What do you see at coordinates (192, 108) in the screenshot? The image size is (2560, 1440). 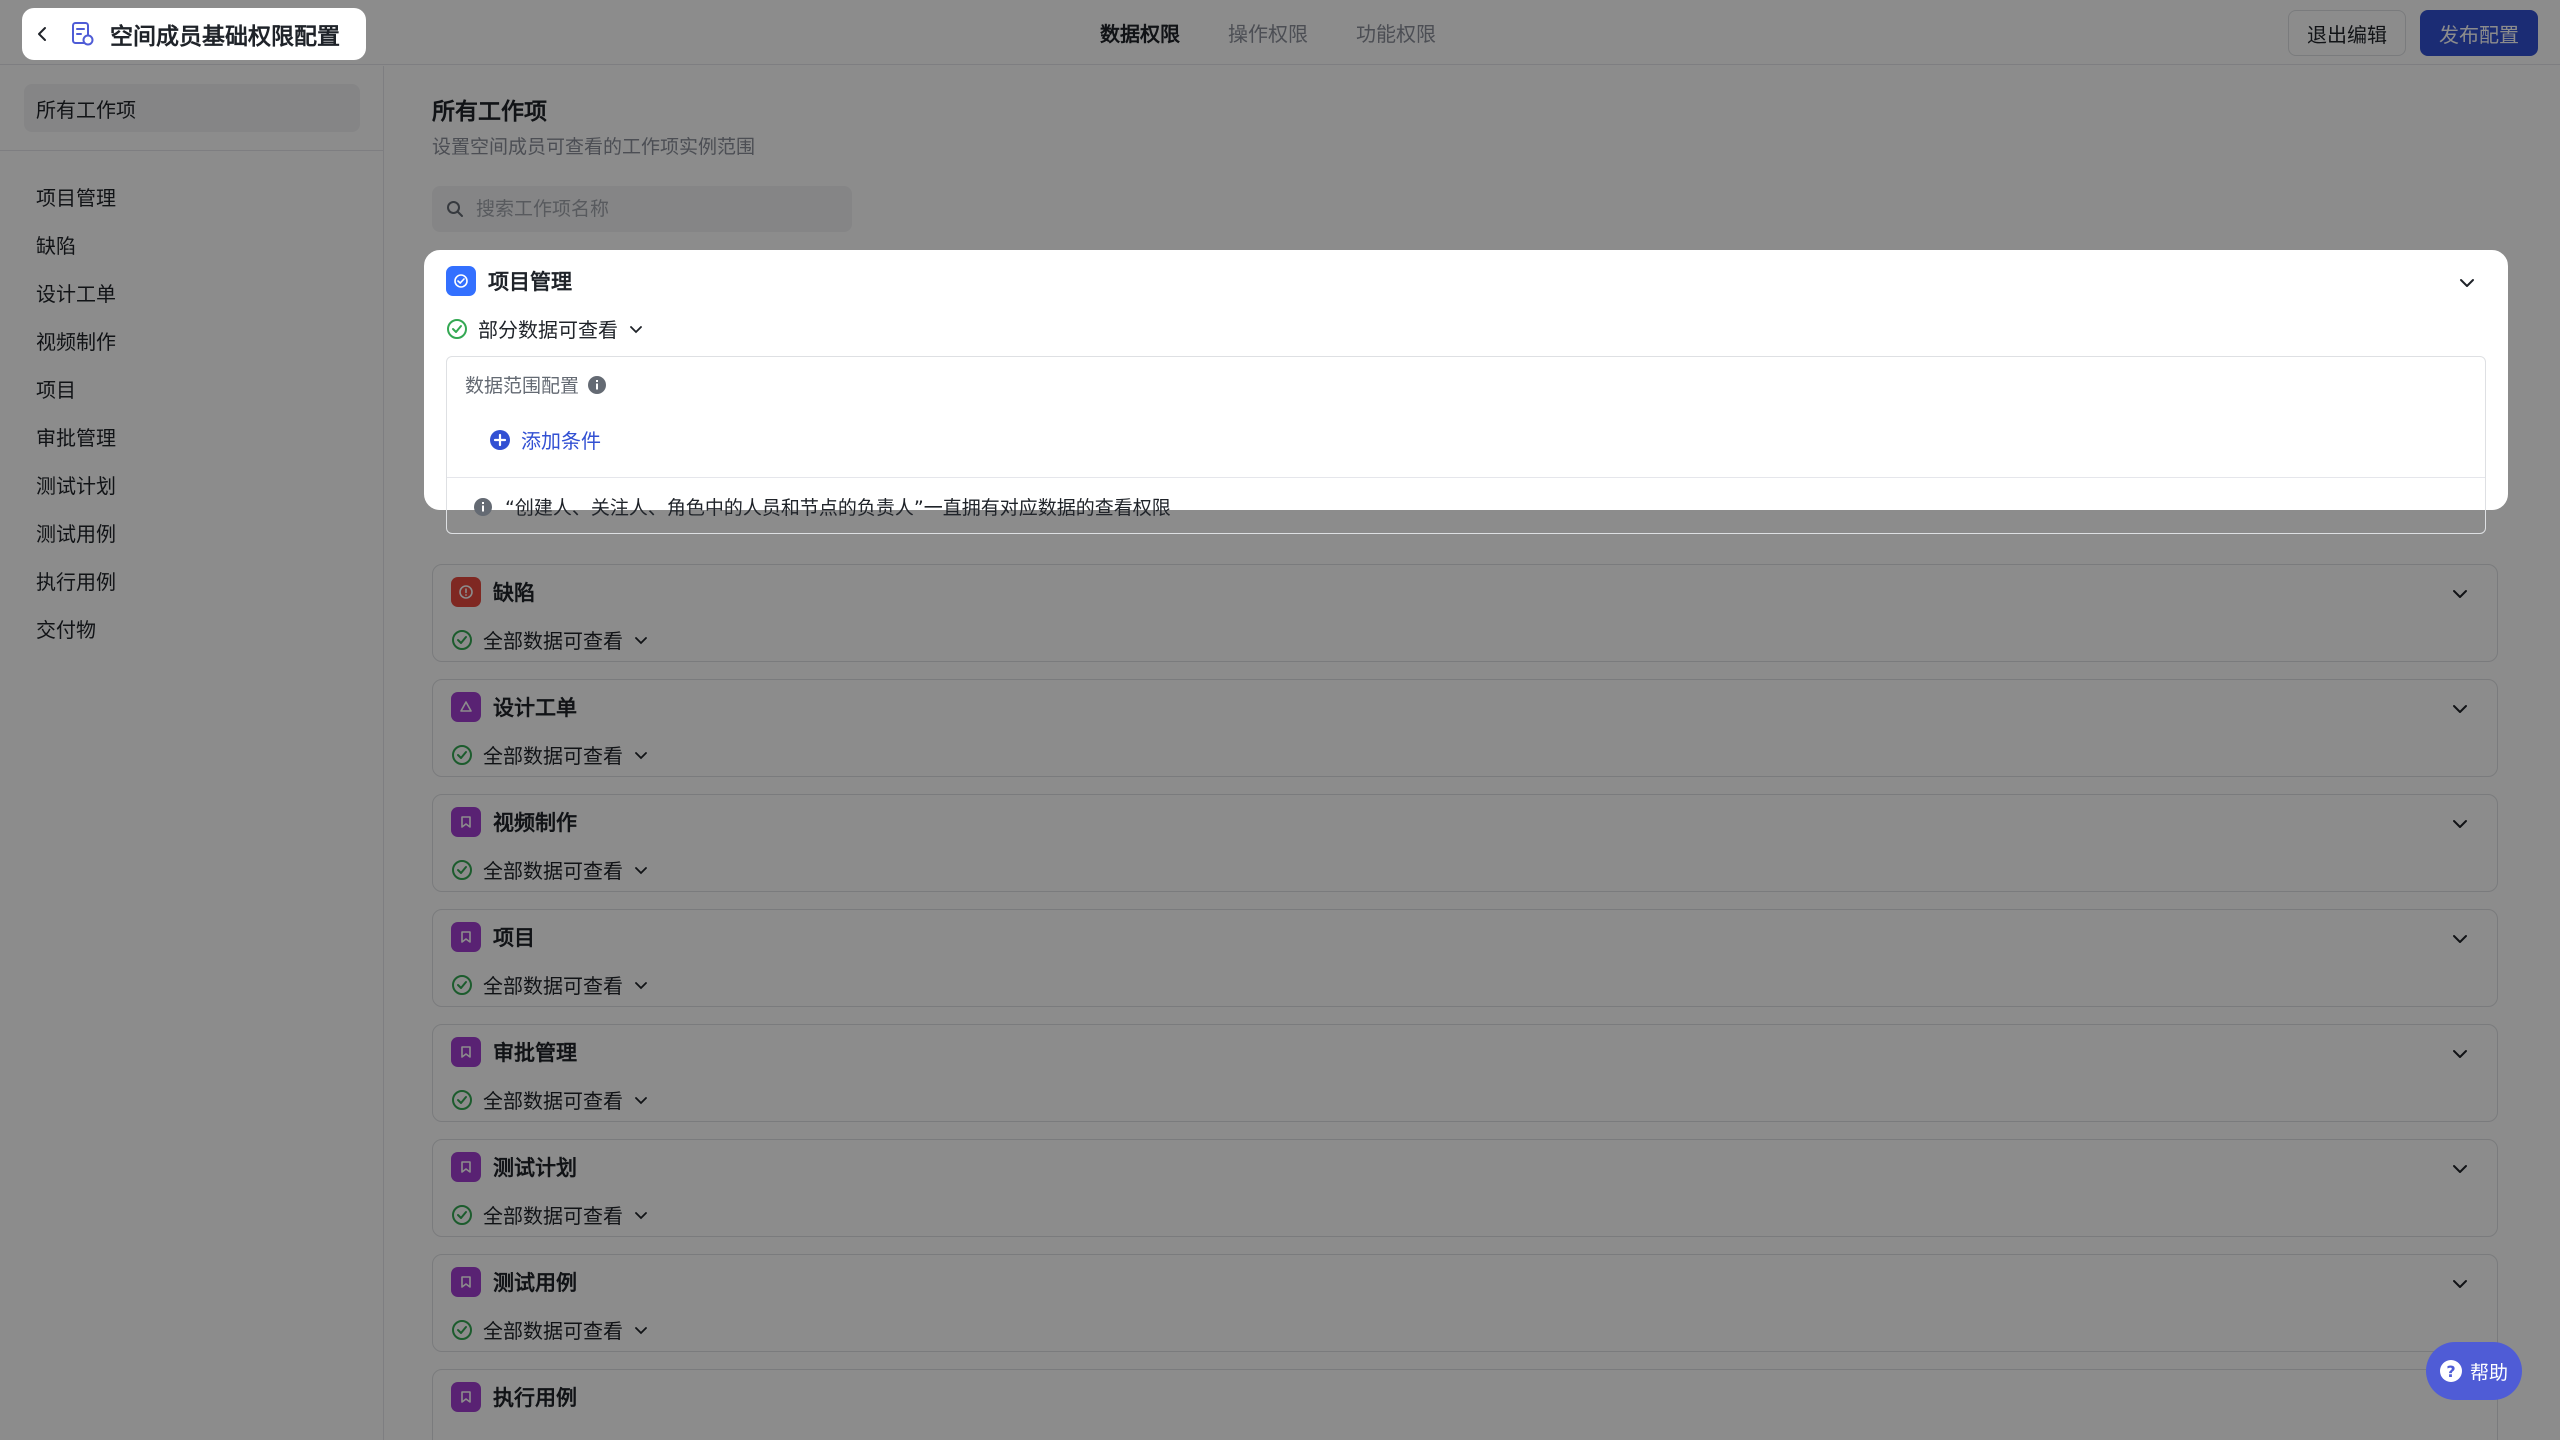 I see `sidebar-item-all: 所有工作项` at bounding box center [192, 108].